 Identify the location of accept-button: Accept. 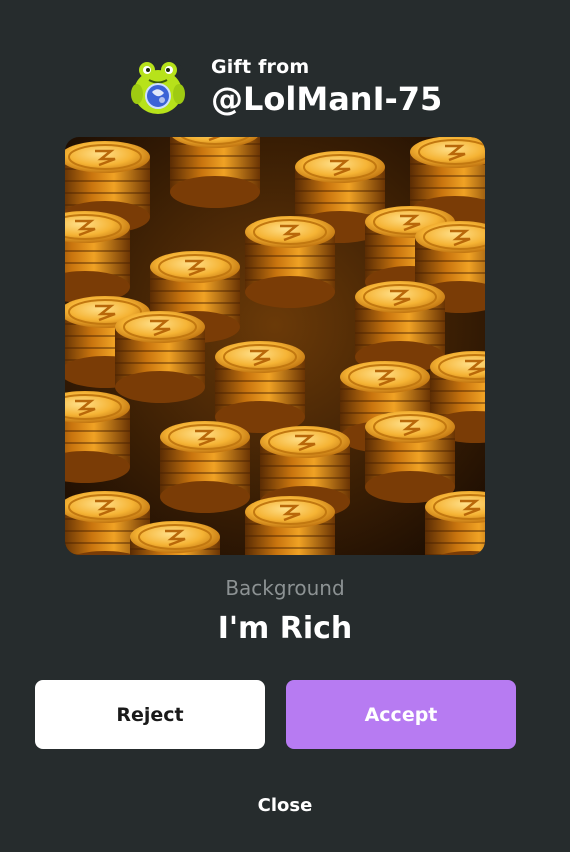
(401, 714).